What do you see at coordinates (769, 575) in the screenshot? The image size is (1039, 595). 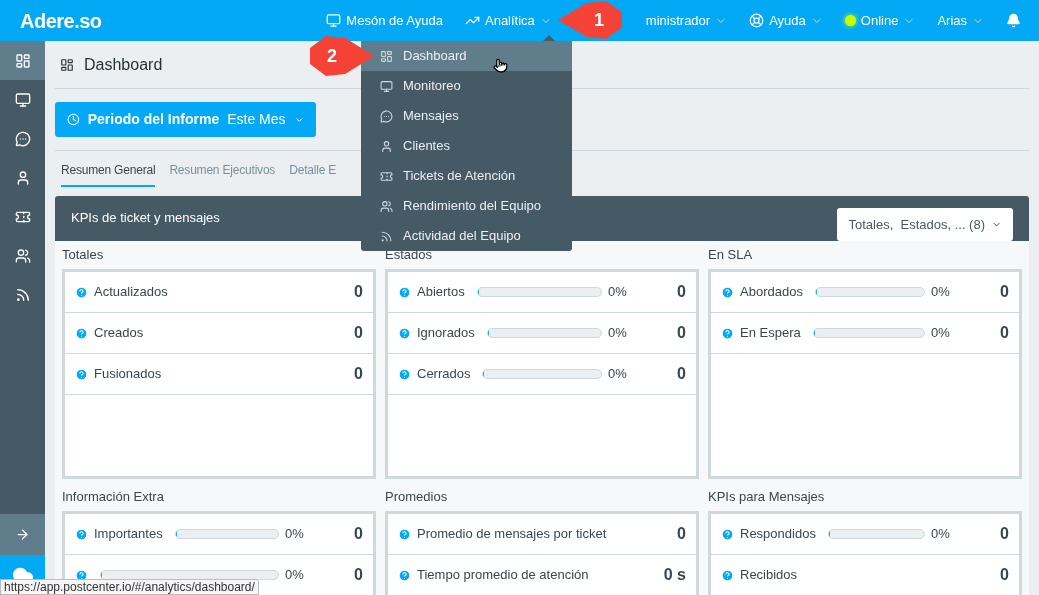 I see `kpi-label: Recibidos` at bounding box center [769, 575].